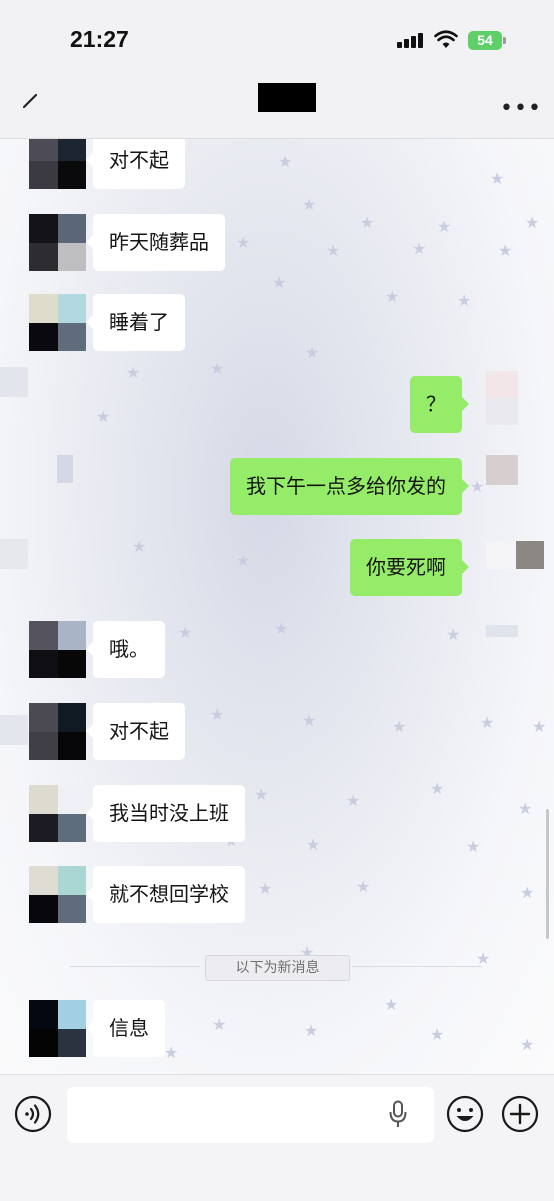 The width and height of the screenshot is (554, 1201). What do you see at coordinates (135, 322) in the screenshot?
I see `incoming-message-bubble: 睡着了` at bounding box center [135, 322].